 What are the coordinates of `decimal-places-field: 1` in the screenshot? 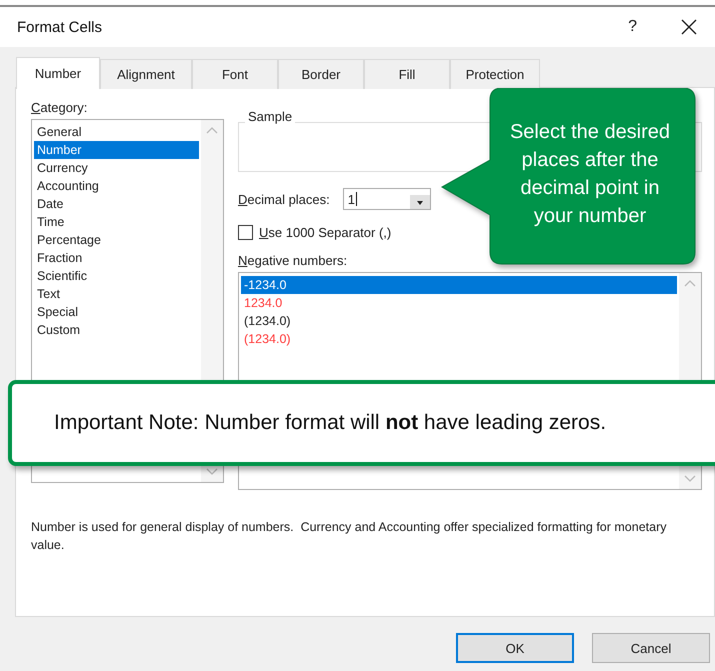 It's located at (386, 199).